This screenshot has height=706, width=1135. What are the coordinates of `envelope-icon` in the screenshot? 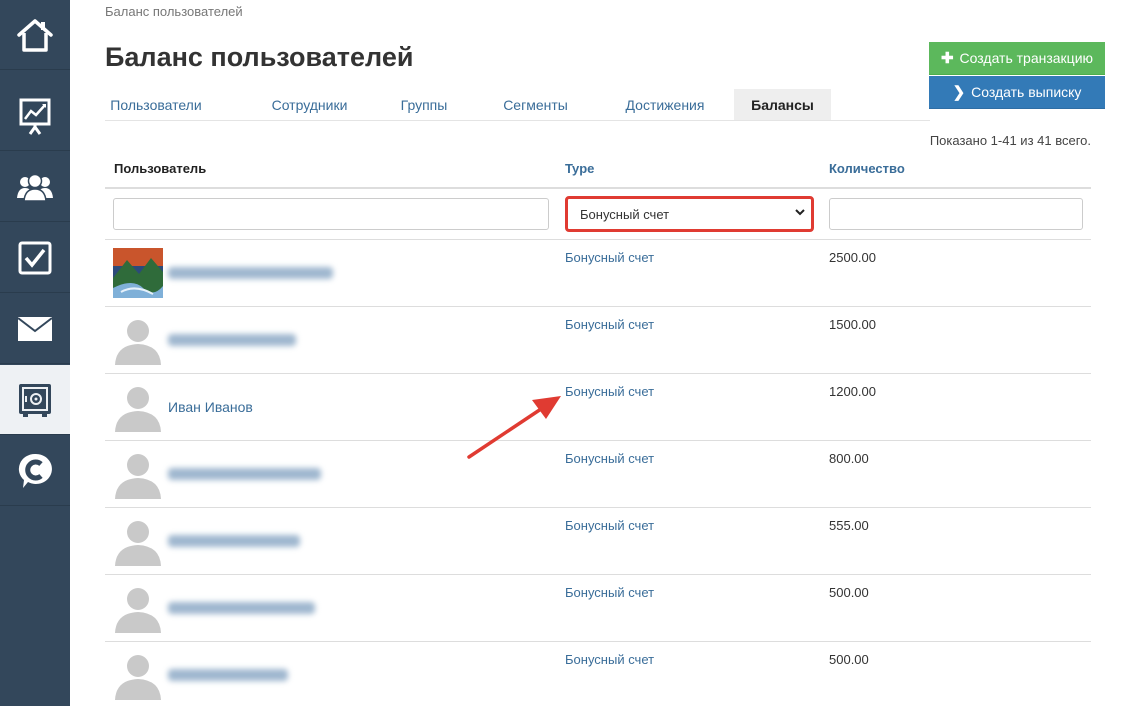 It's located at (35, 328).